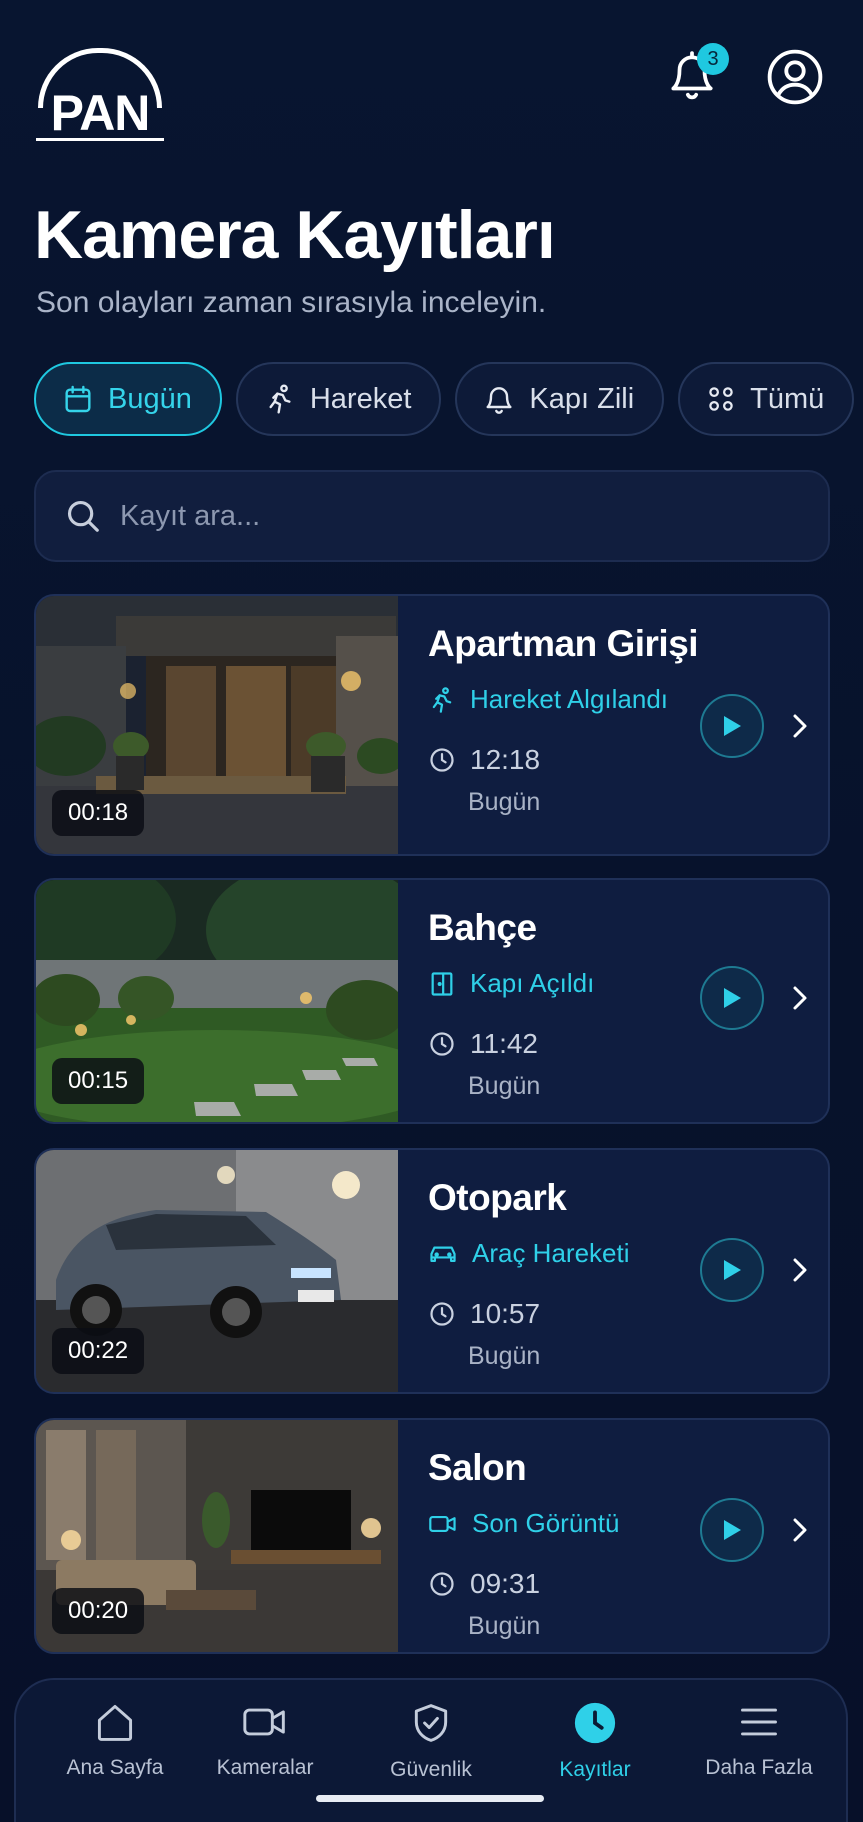  What do you see at coordinates (217, 725) in the screenshot?
I see `recording-thumbnail: 00:18` at bounding box center [217, 725].